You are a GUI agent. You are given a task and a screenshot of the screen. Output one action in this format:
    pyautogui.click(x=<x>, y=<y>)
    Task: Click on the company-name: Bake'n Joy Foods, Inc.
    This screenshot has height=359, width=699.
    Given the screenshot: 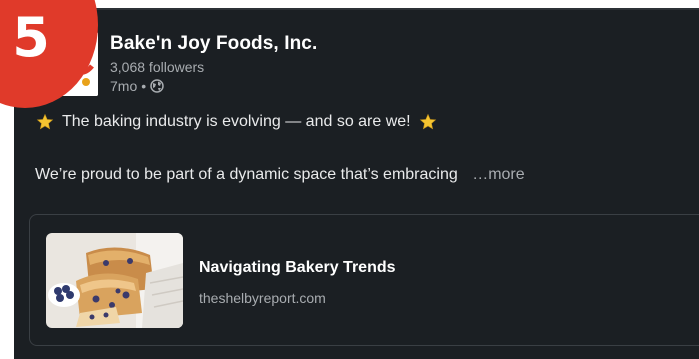 What is the action you would take?
    pyautogui.click(x=213, y=44)
    